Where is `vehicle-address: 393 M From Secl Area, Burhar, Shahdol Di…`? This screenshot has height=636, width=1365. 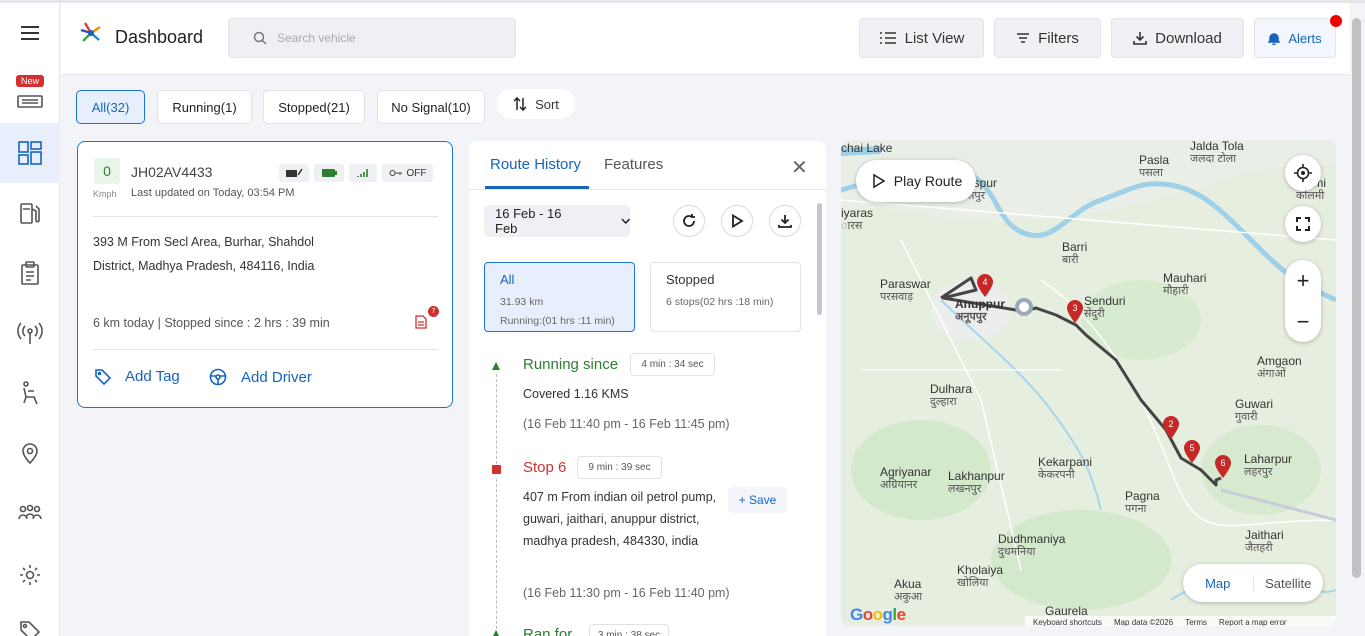
vehicle-address: 393 M From Secl Area, Burhar, Shahdol Di… is located at coordinates (204, 254).